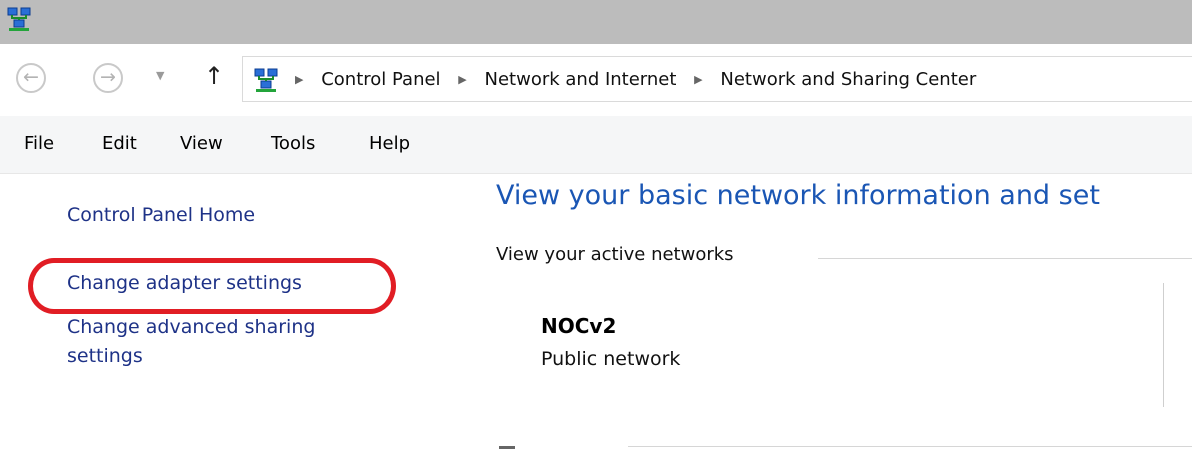 The height and width of the screenshot is (450, 1192). What do you see at coordinates (39, 143) in the screenshot?
I see `menu-file: File` at bounding box center [39, 143].